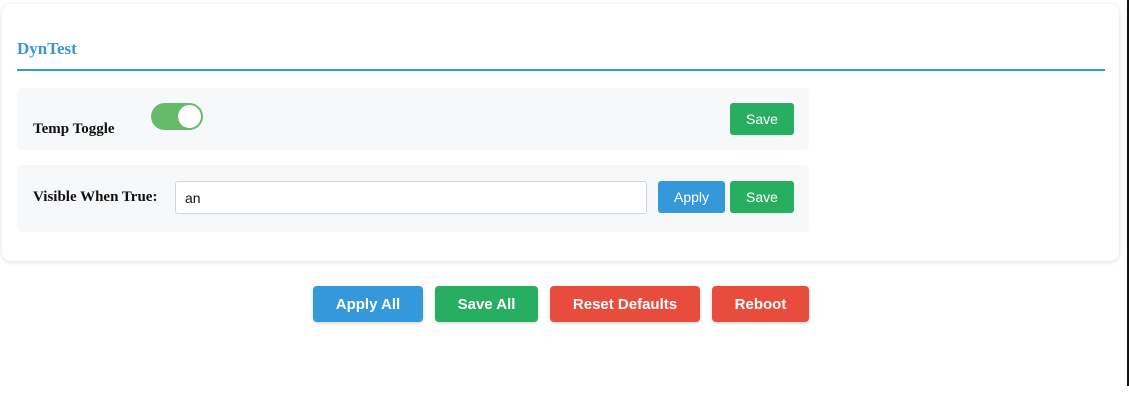 The width and height of the screenshot is (1129, 400). I want to click on setting-row-temp-toggle: Temp Toggle Save, so click(413, 119).